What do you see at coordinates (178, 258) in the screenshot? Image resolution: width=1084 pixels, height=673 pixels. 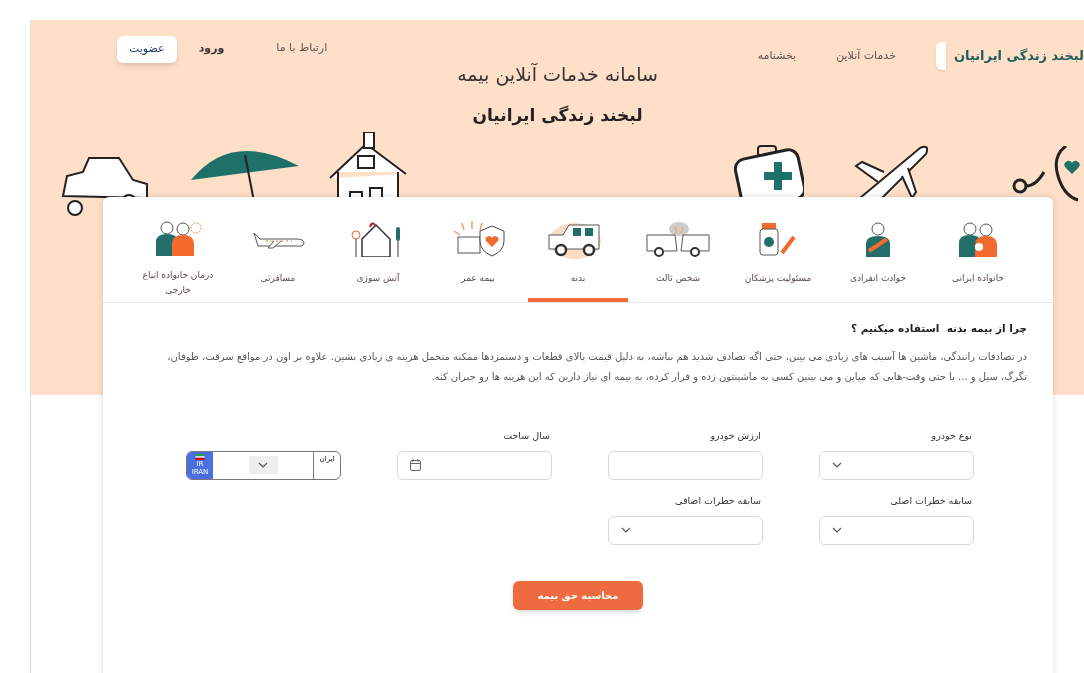 I see `insurance-tab: درمان خانواده اتباع خارجی` at bounding box center [178, 258].